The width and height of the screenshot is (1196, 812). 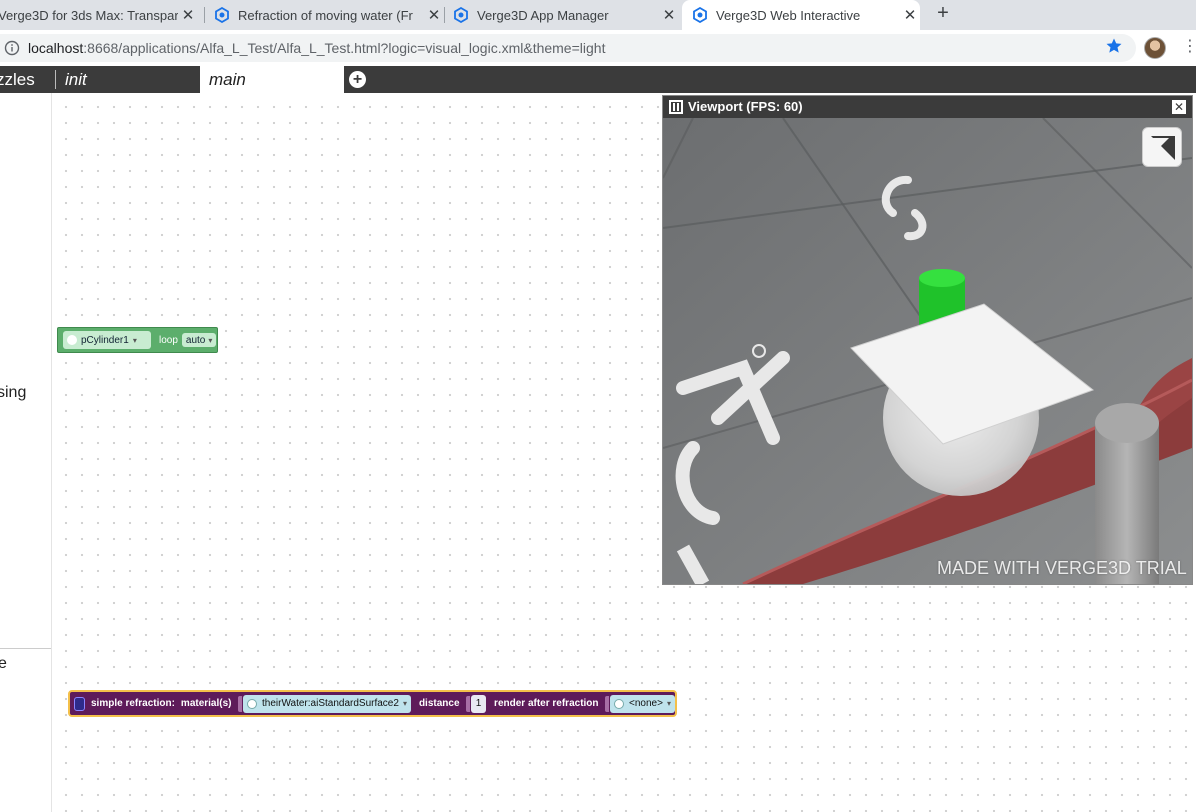 I want to click on play-animation-block: pCylinder1 ▾ loop auto ▾, so click(x=137, y=340).